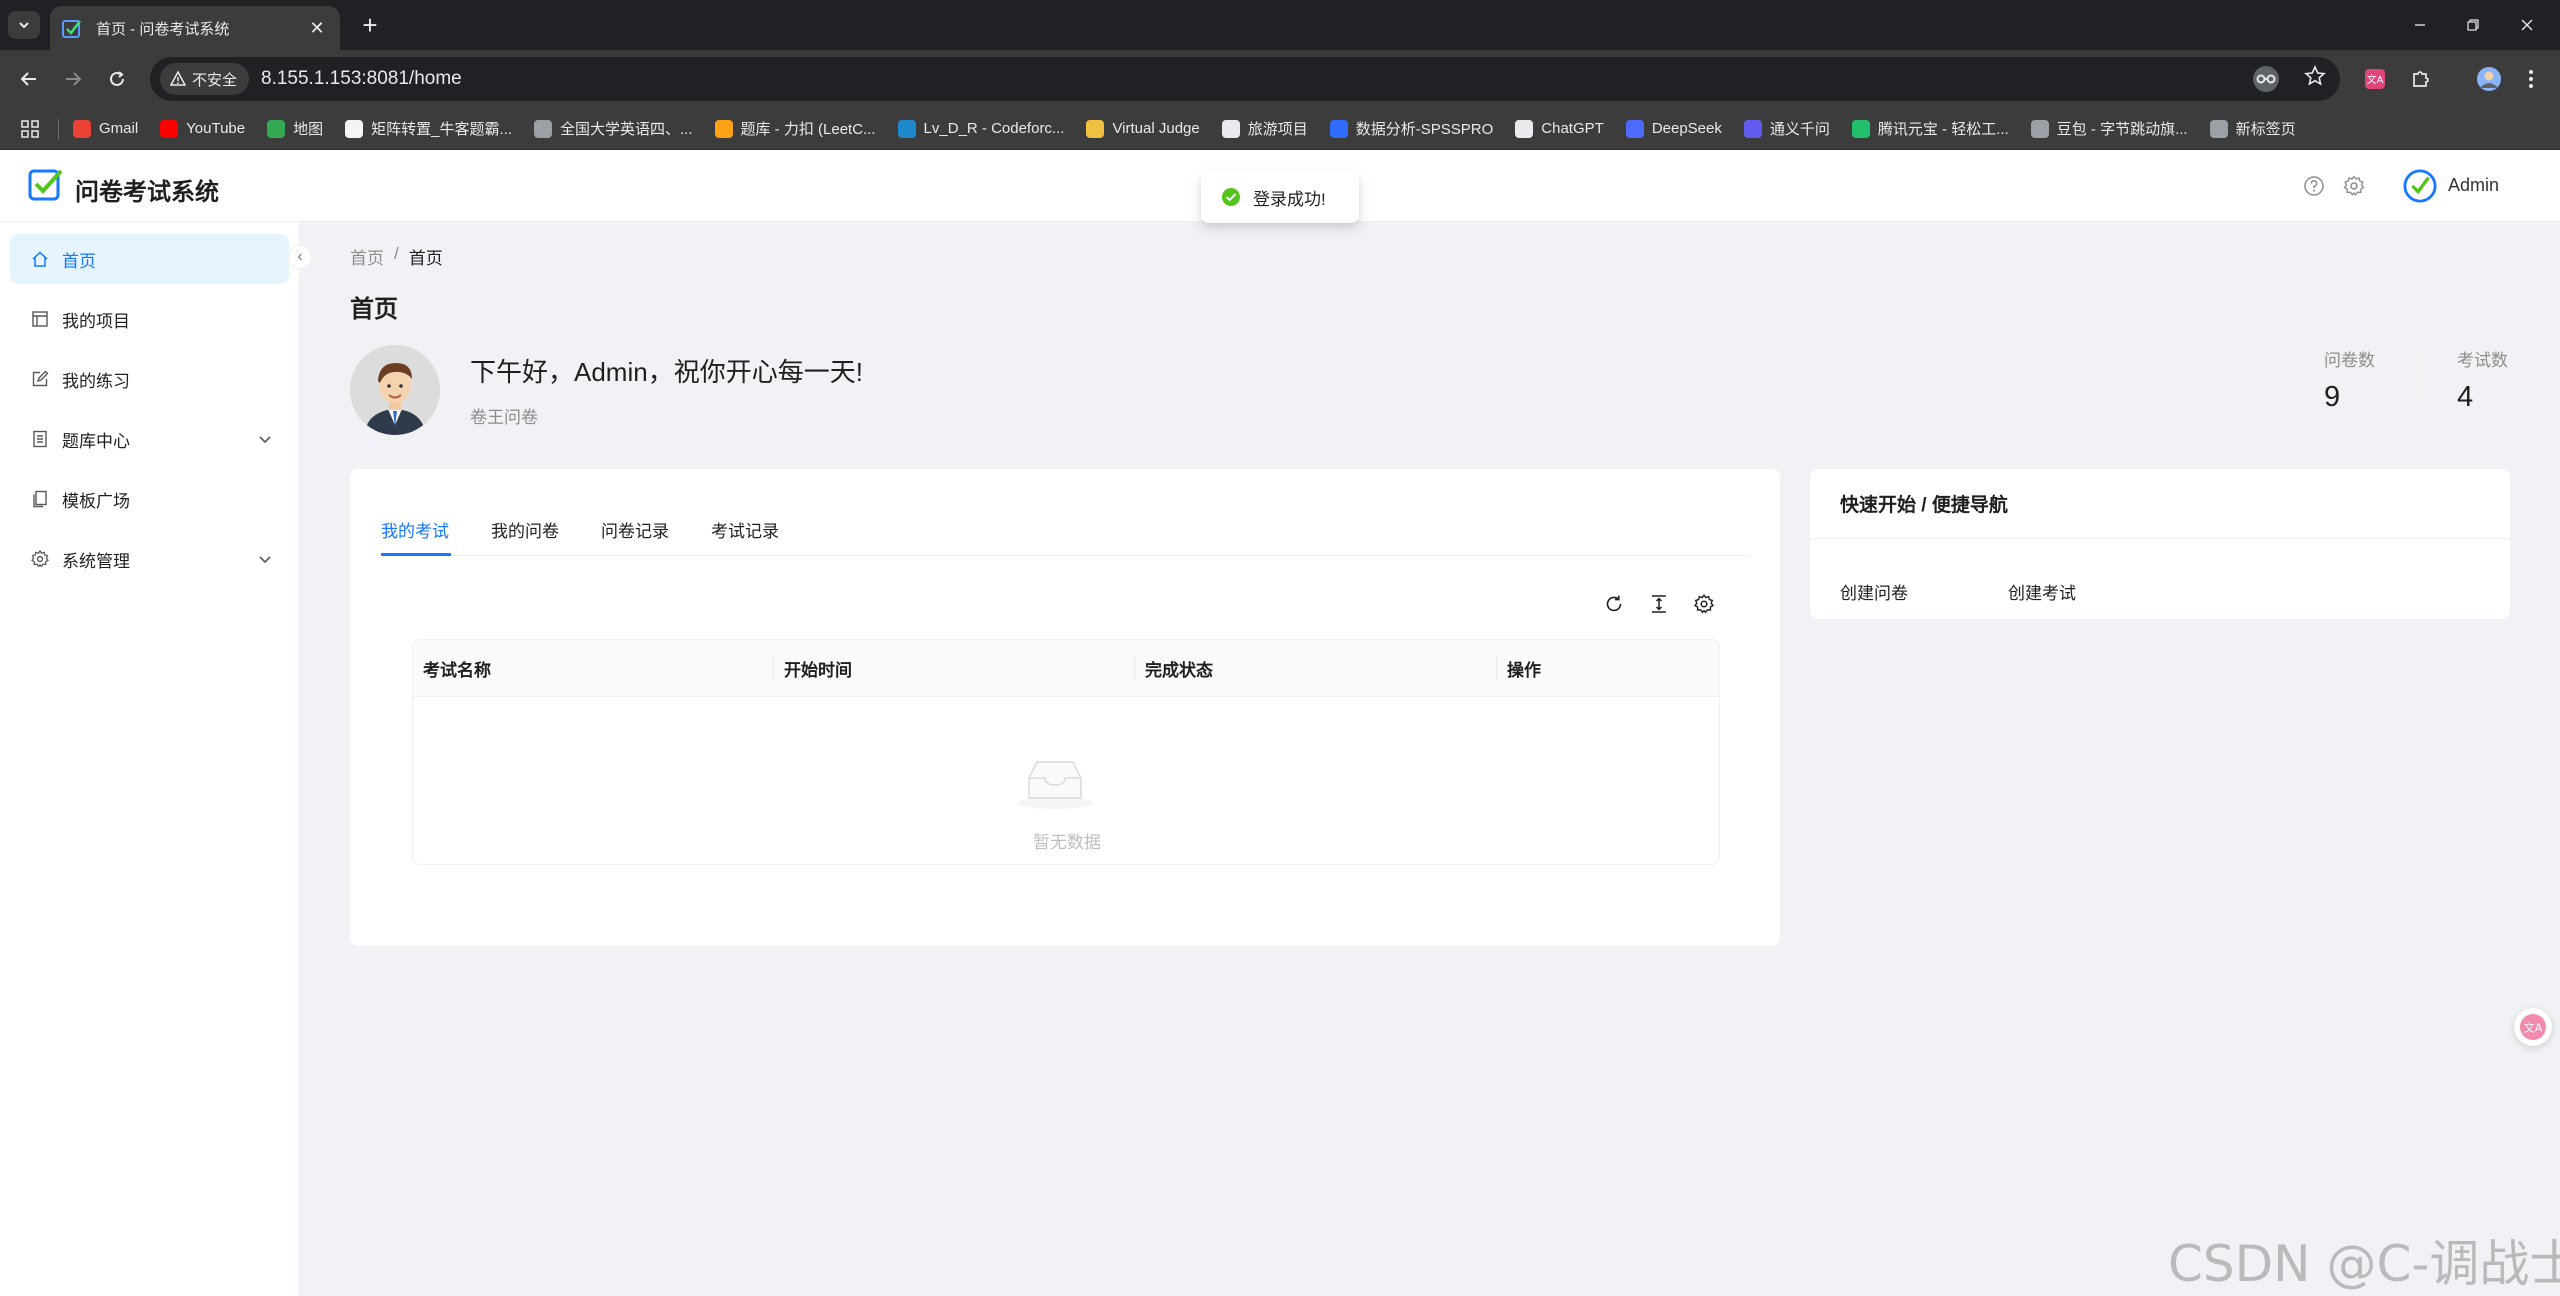 Image resolution: width=2560 pixels, height=1296 pixels. Describe the element at coordinates (2489, 79) in the screenshot. I see `profile-button` at that location.